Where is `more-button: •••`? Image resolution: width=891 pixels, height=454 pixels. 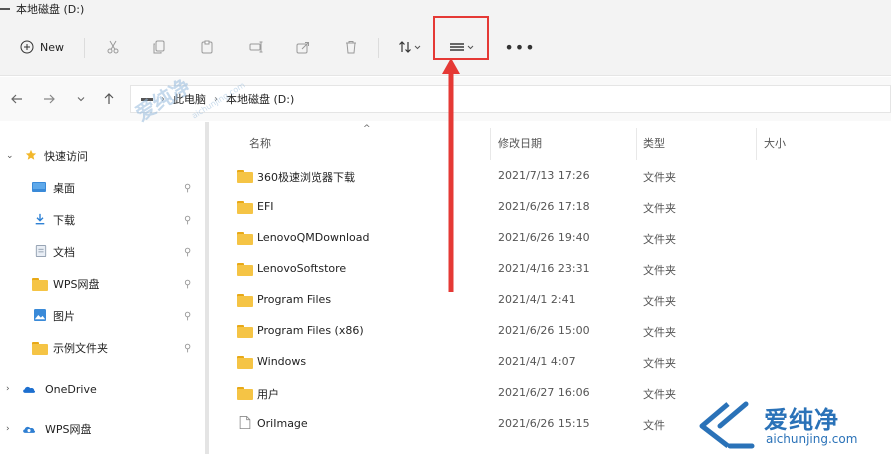
more-button: ••• is located at coordinates (519, 47).